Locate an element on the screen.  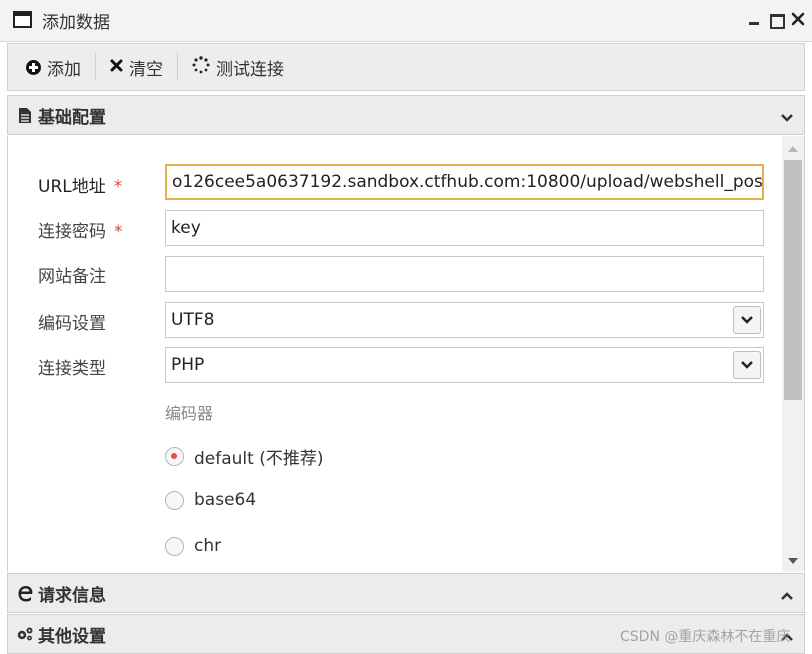
encoder-title: 编码器 is located at coordinates (189, 413).